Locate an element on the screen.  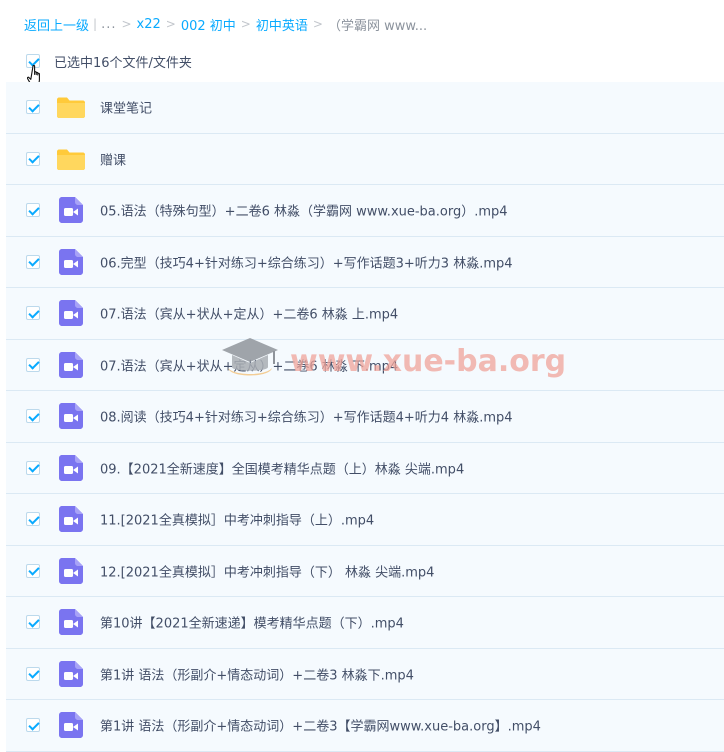
file-row: 第1讲 语法（形副介+情态动词）+二卷3 林淼下.mp4 is located at coordinates (365, 674).